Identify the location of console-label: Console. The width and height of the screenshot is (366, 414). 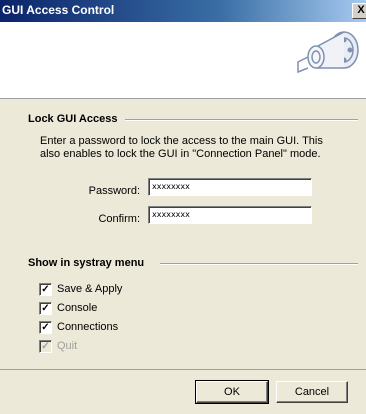
(77, 308).